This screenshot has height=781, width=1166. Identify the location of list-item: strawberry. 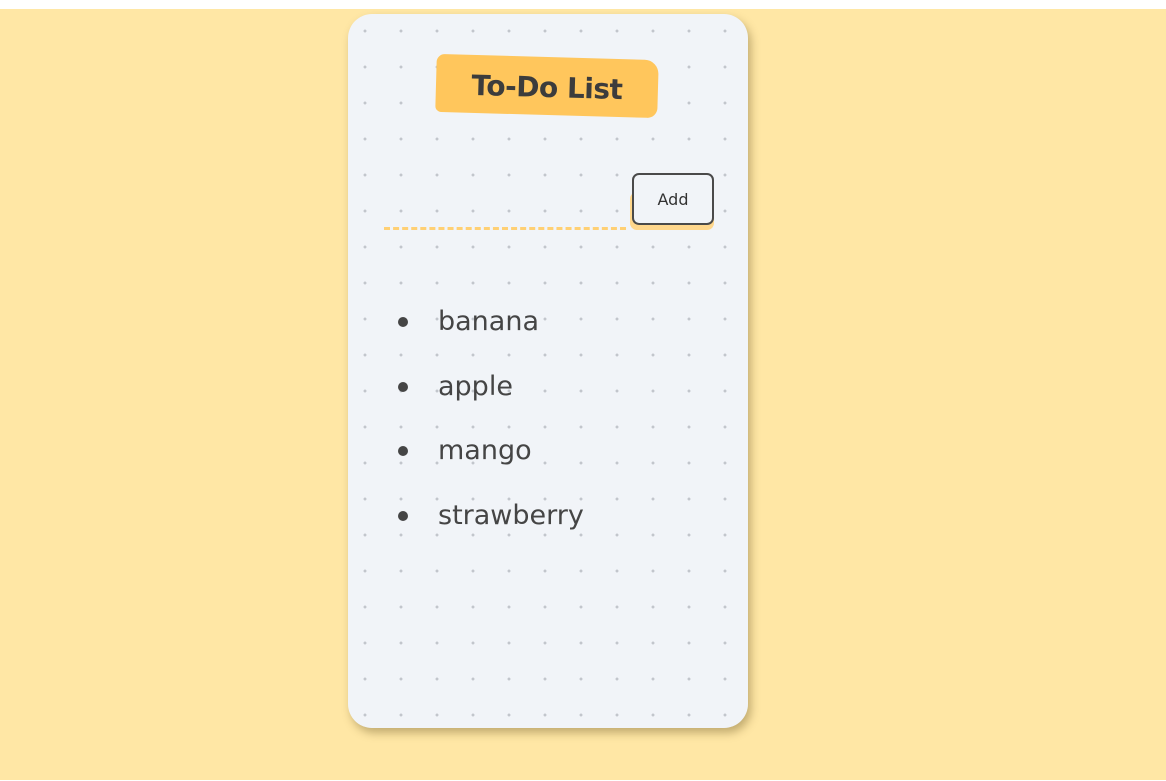
(558, 516).